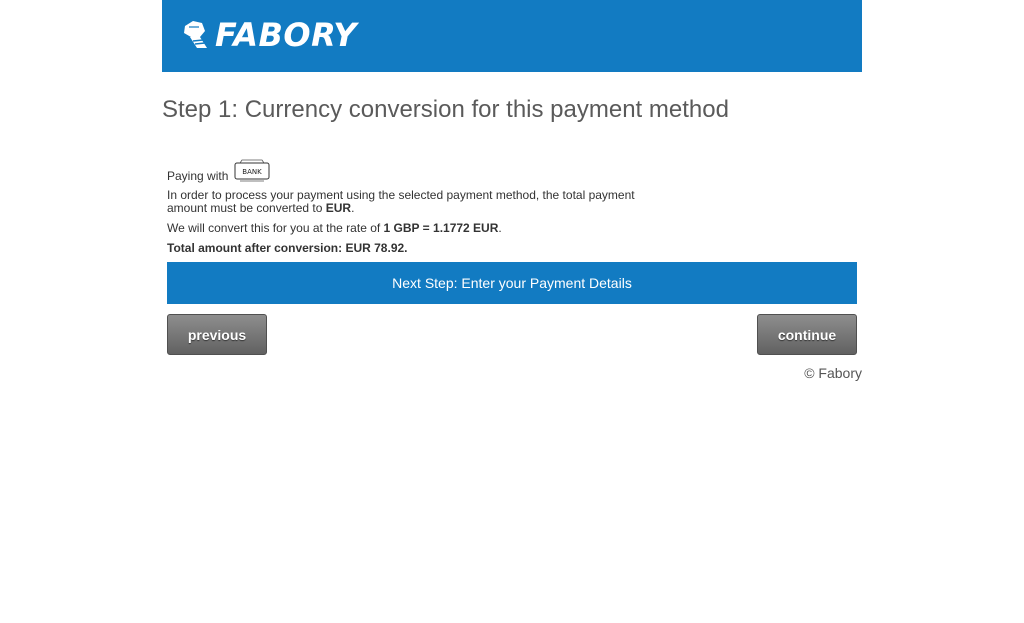 Image resolution: width=1024 pixels, height=623 pixels. Describe the element at coordinates (833, 373) in the screenshot. I see `footer-copyright: © Fabory` at that location.